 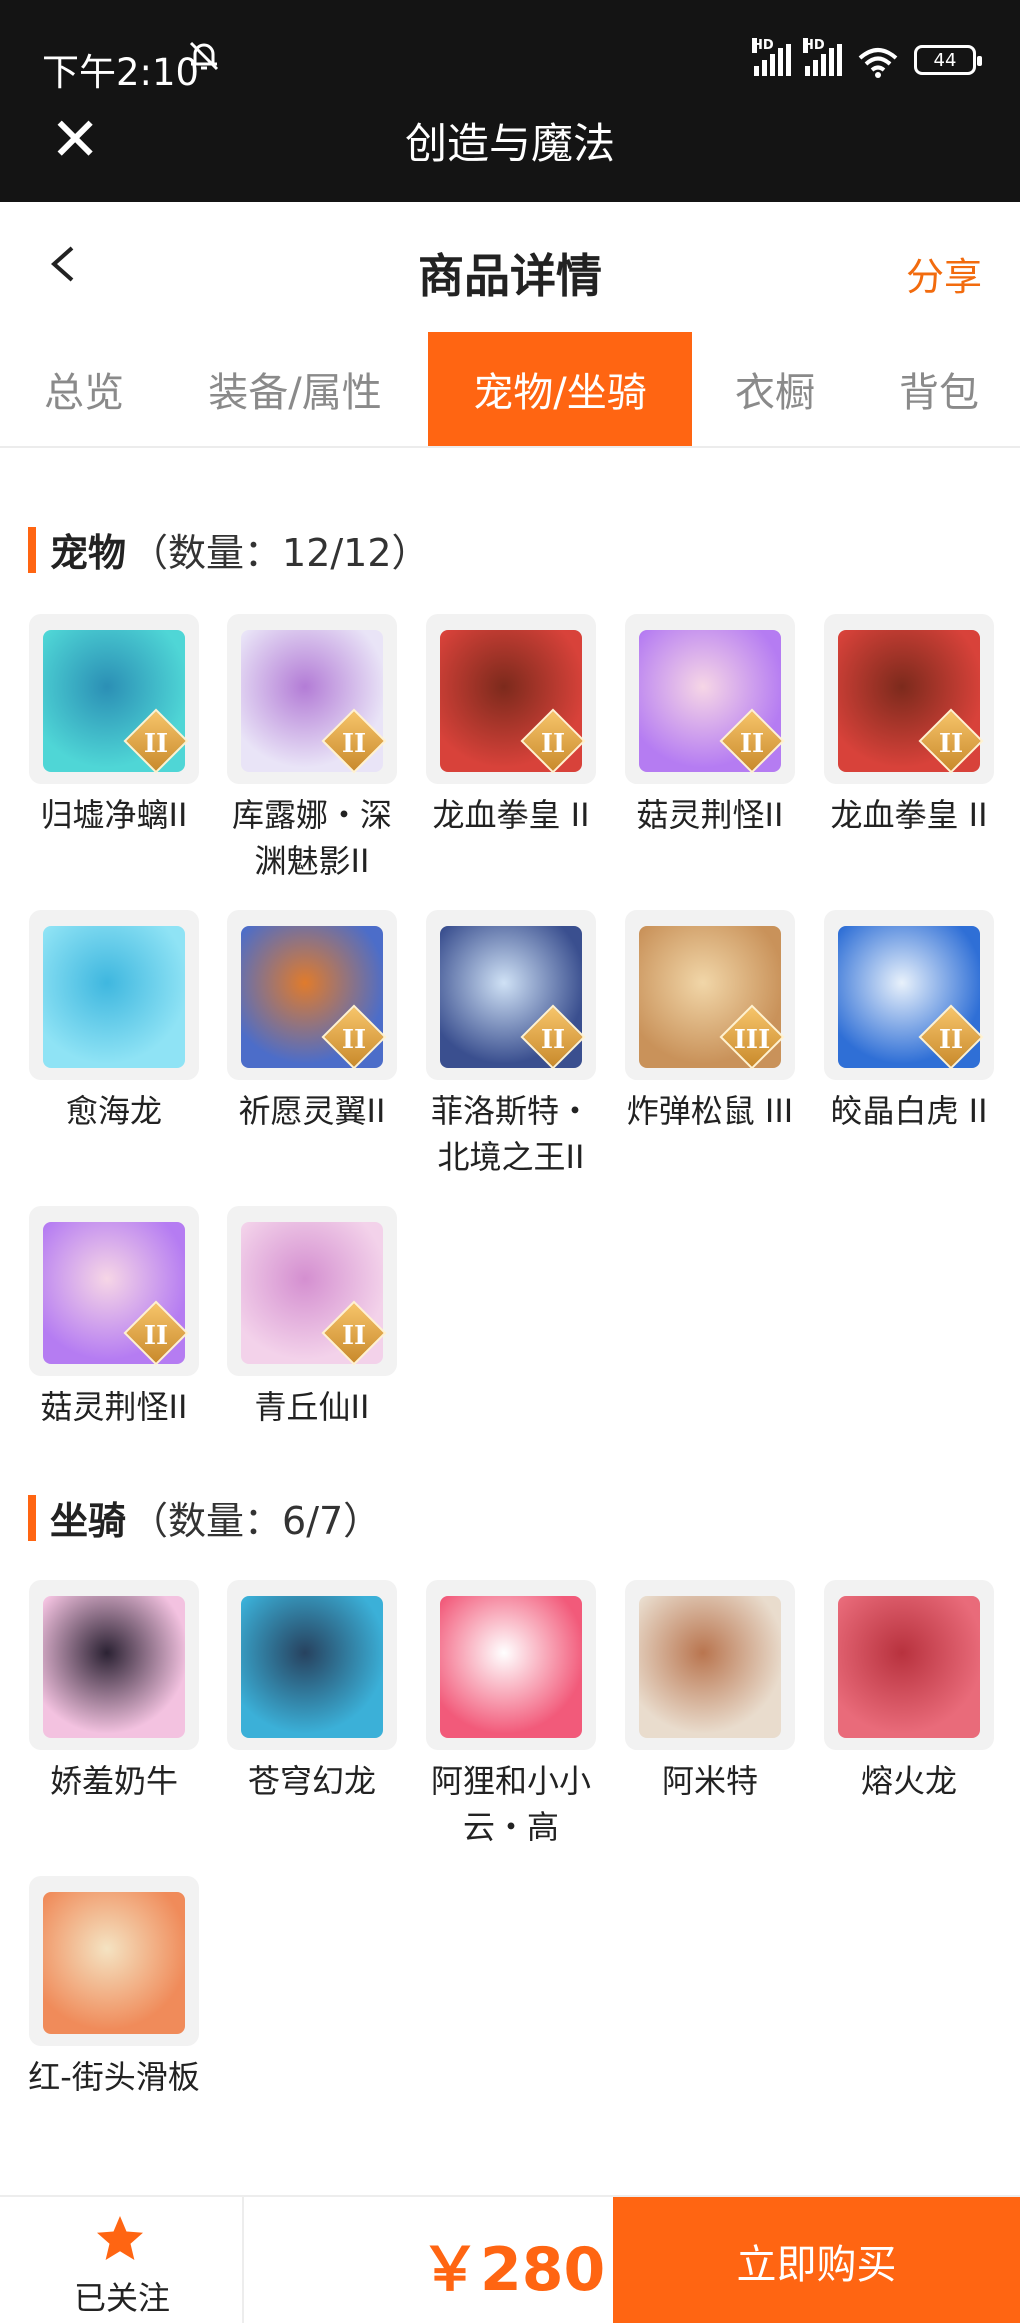 I want to click on page-title: 商品详情, so click(x=510, y=276).